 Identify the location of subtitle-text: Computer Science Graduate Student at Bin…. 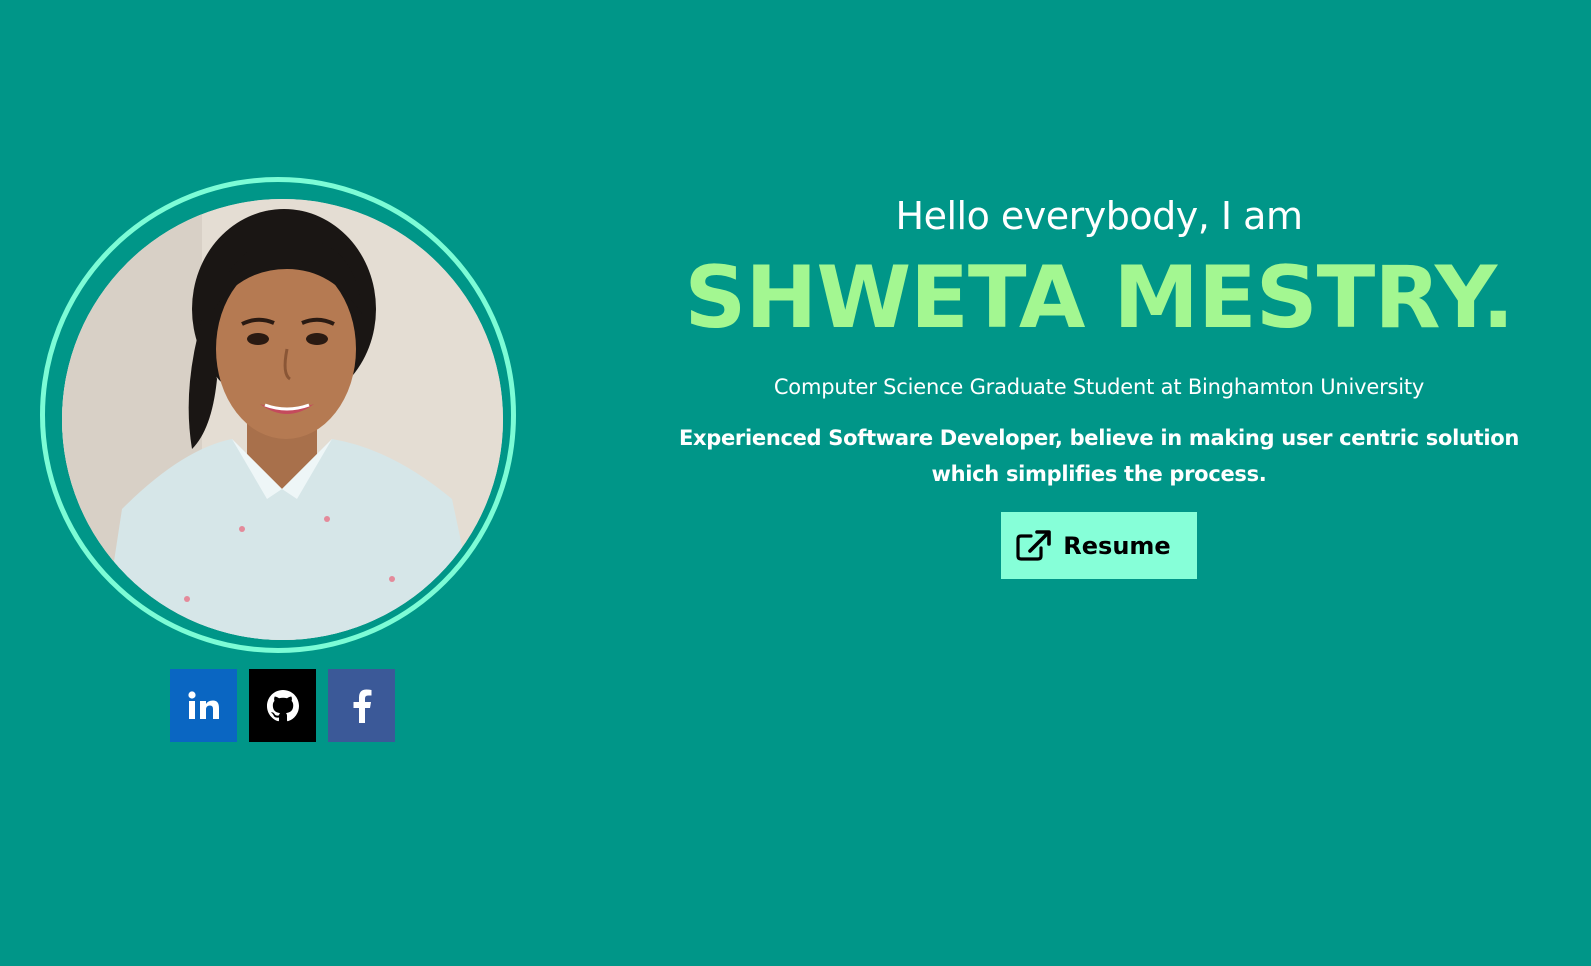
(1099, 387).